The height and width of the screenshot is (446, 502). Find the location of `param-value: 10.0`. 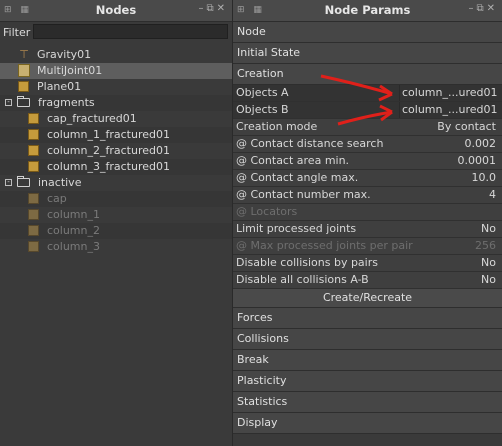

param-value: 10.0 is located at coordinates (484, 178).